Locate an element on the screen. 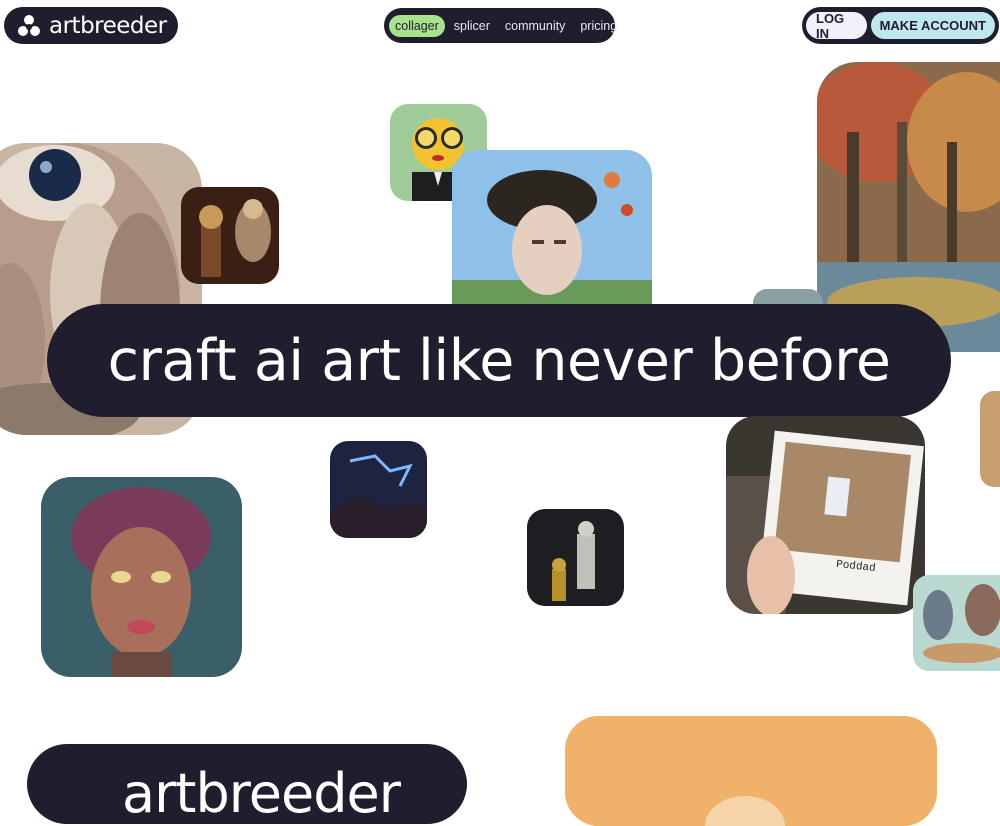 This screenshot has width=1000, height=826. make-account-button: MAKE ACCOUNT is located at coordinates (932, 25).